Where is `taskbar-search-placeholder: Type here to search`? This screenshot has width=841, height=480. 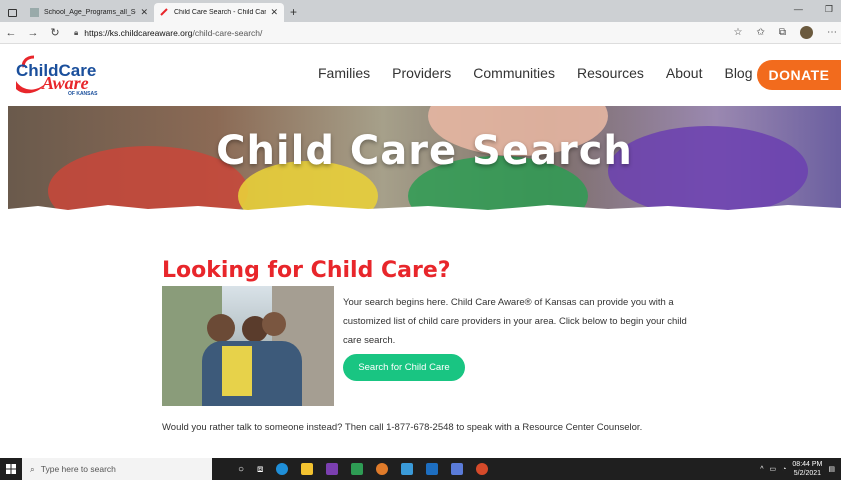
taskbar-search-placeholder: Type here to search is located at coordinates (78, 469).